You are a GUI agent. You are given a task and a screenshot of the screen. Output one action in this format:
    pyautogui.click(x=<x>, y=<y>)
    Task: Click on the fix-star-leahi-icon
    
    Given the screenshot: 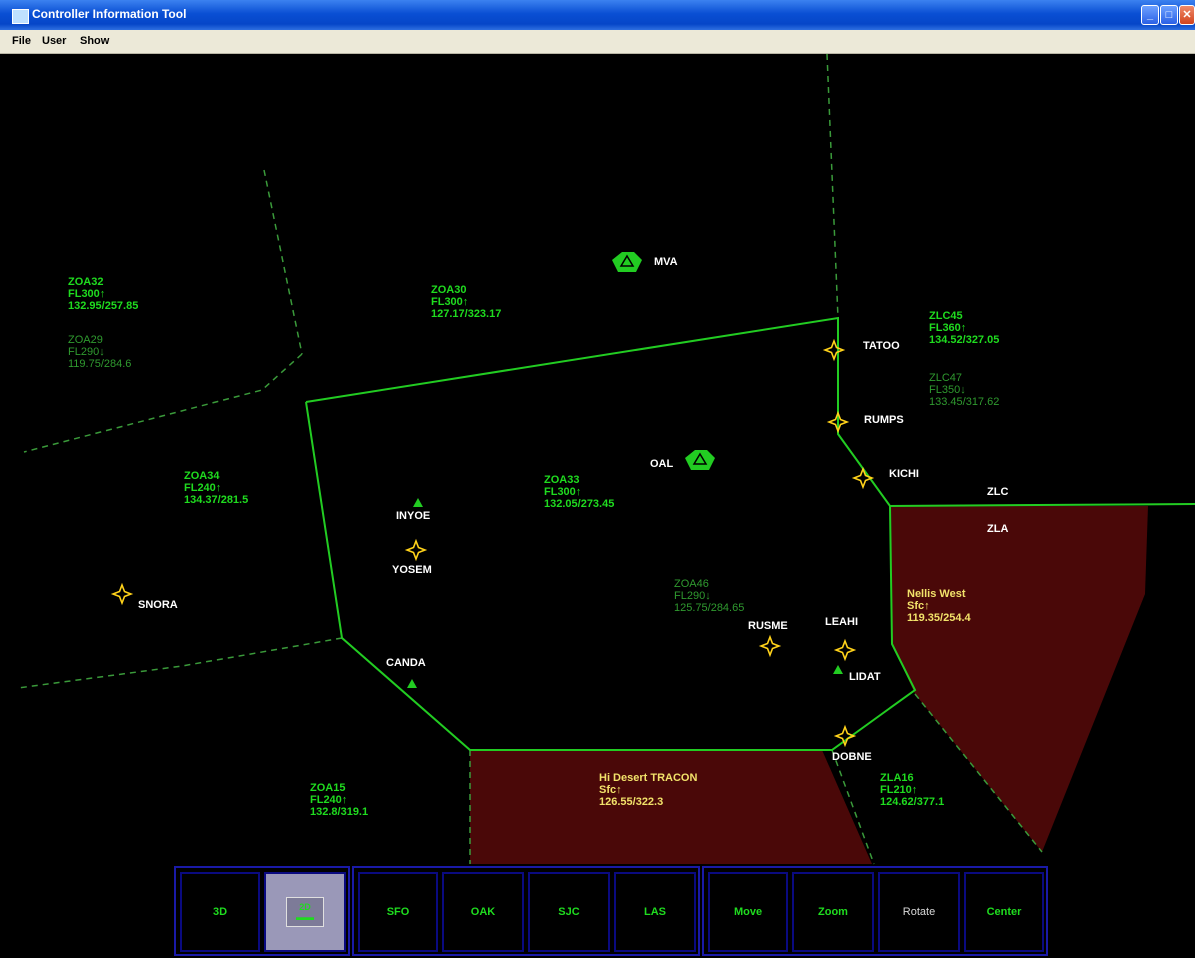 What is the action you would take?
    pyautogui.click(x=845, y=650)
    